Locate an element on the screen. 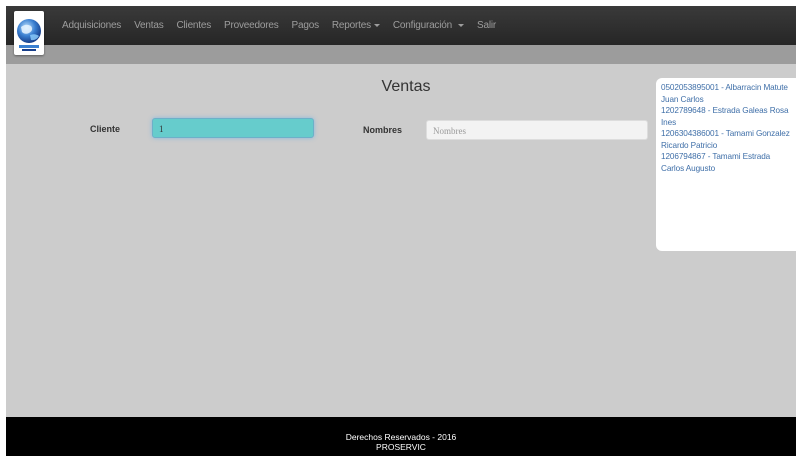 The image size is (796, 456). nav-item-label: Pagos is located at coordinates (305, 25).